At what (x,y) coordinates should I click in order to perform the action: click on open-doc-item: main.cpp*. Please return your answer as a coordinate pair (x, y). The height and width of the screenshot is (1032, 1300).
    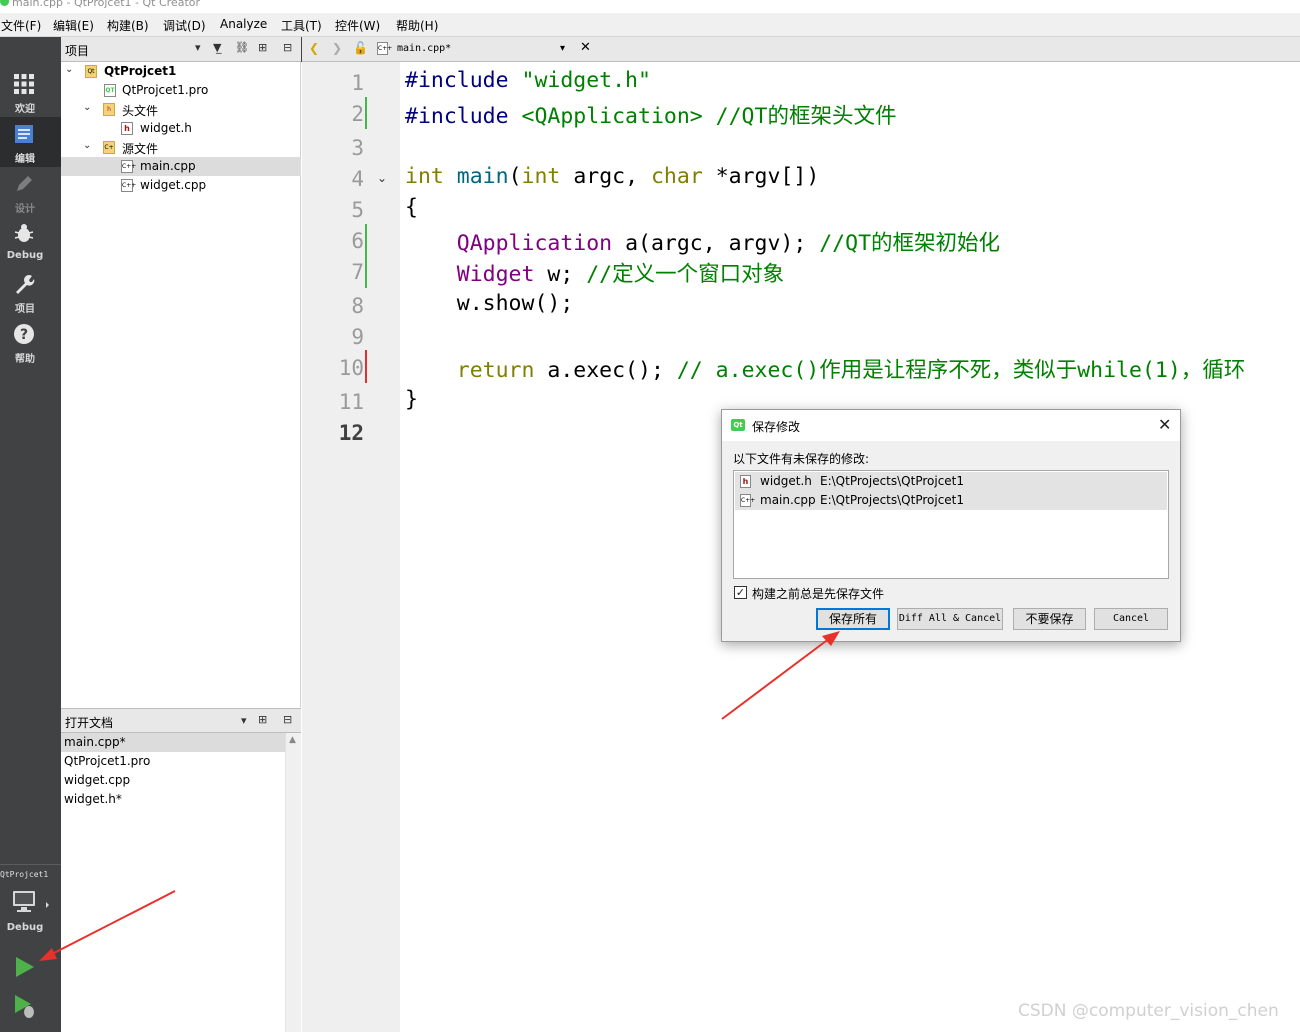
    Looking at the image, I should click on (173, 742).